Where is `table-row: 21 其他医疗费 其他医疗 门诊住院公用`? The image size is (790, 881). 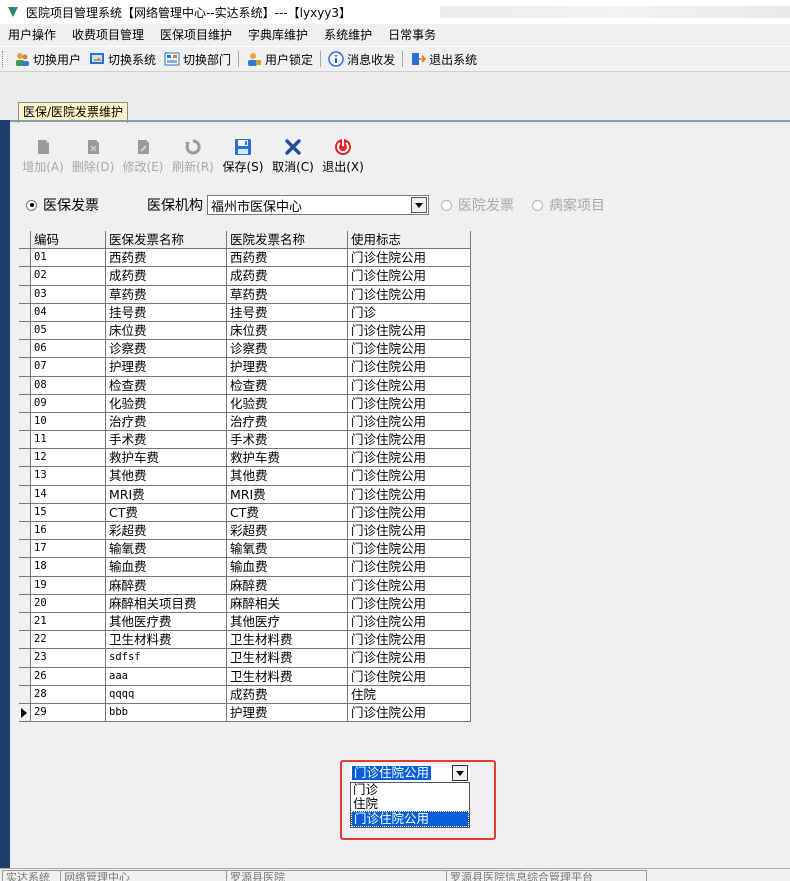 table-row: 21 其他医疗费 其他医疗 门诊住院公用 is located at coordinates (245, 622).